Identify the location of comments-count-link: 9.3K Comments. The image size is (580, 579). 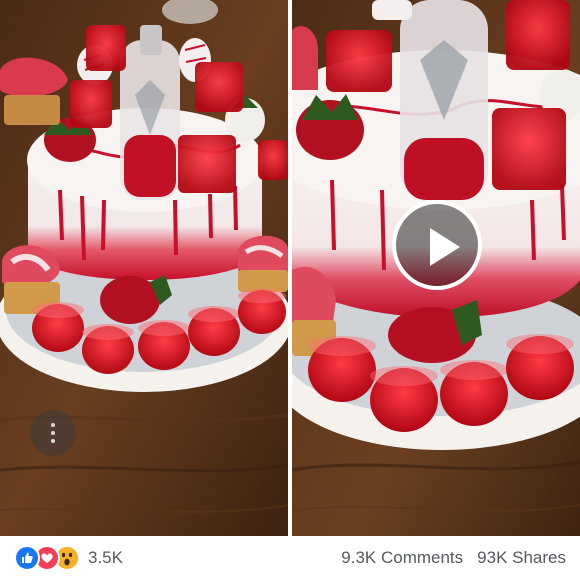
(402, 558).